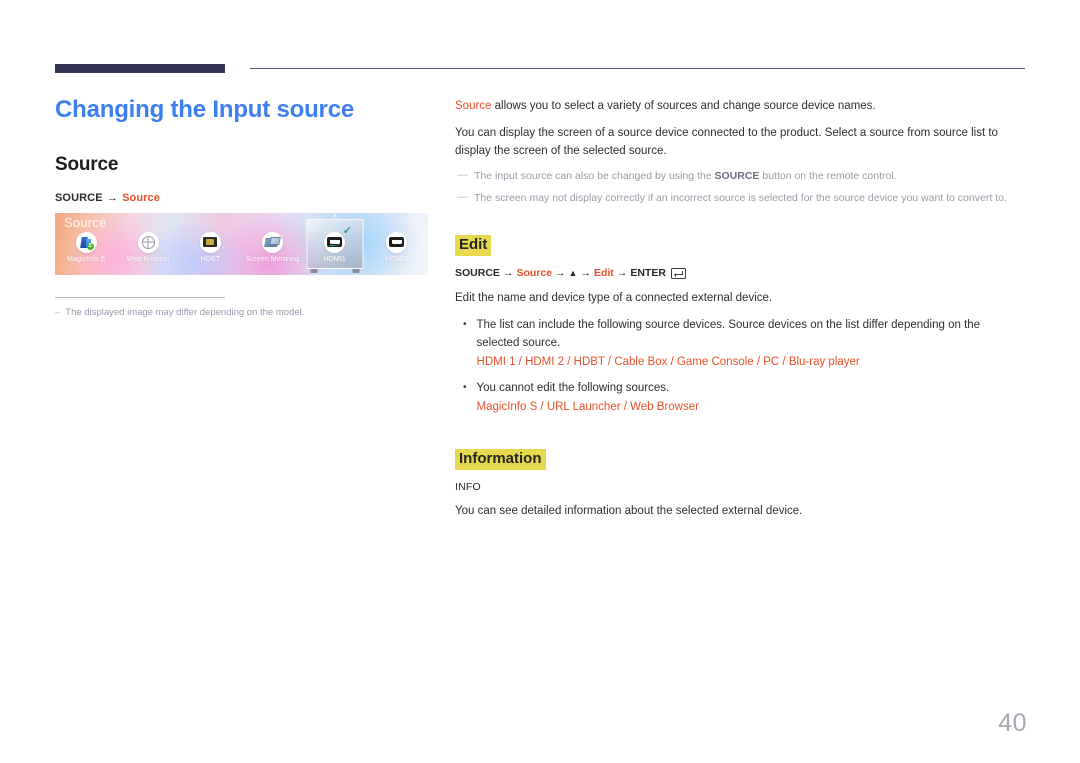  What do you see at coordinates (334, 259) in the screenshot?
I see `source-item-label: HDMI1` at bounding box center [334, 259].